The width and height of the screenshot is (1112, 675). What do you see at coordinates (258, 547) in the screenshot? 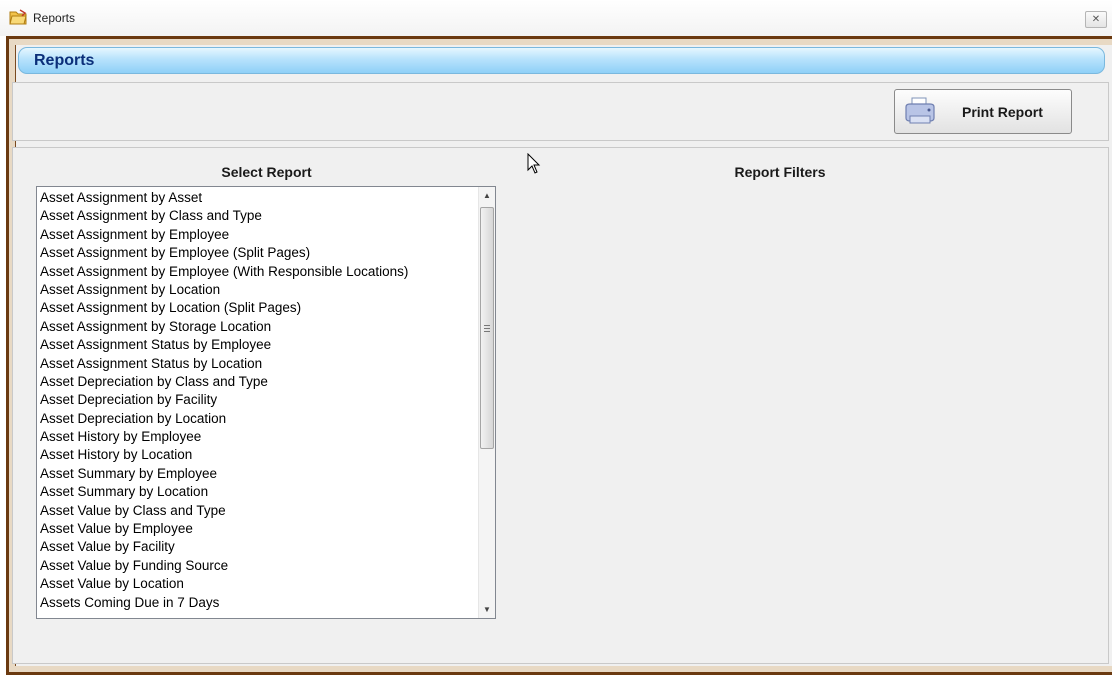
I see `report-list-item: Asset Value by Facility` at bounding box center [258, 547].